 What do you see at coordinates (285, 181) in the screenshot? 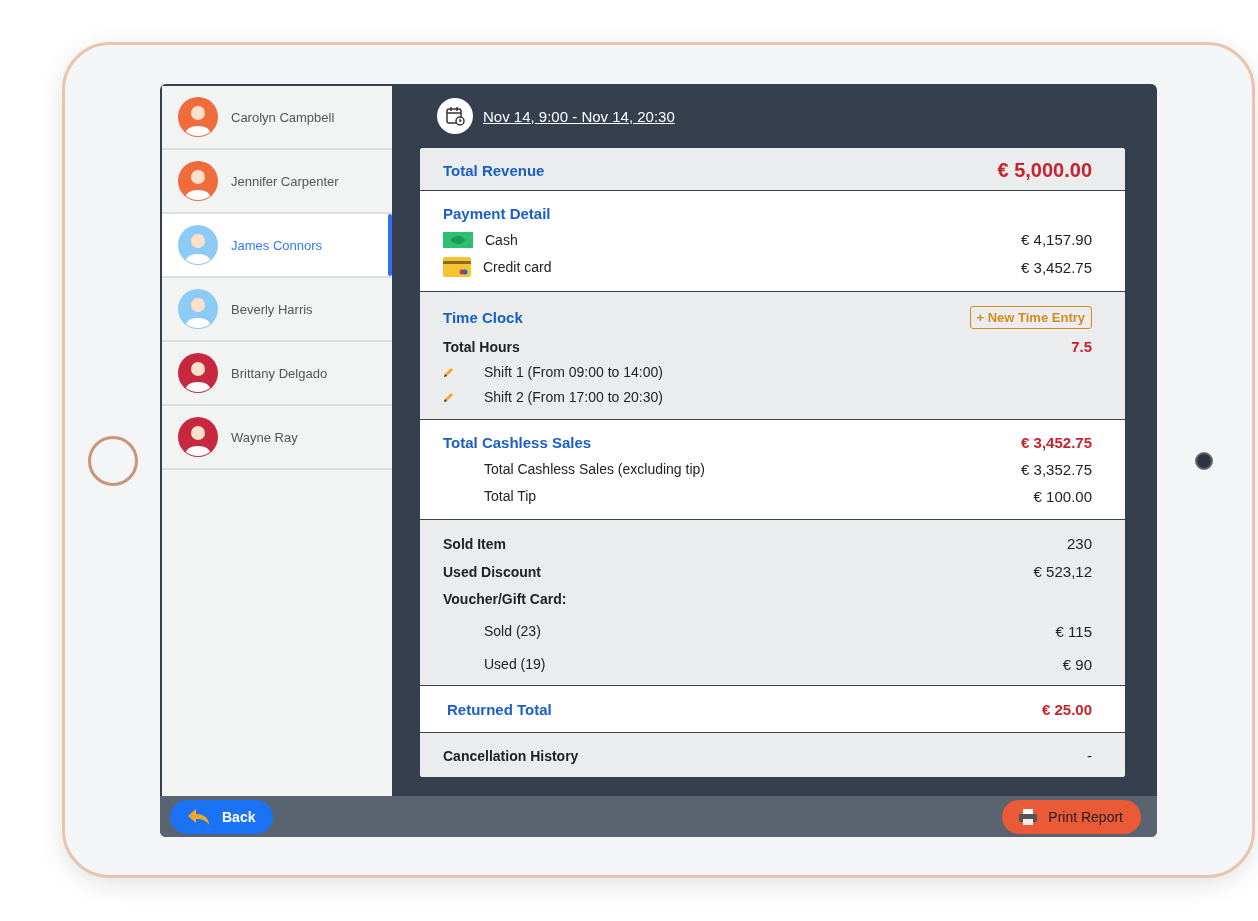
I see `staff-name: Jennifer Carpenter` at bounding box center [285, 181].